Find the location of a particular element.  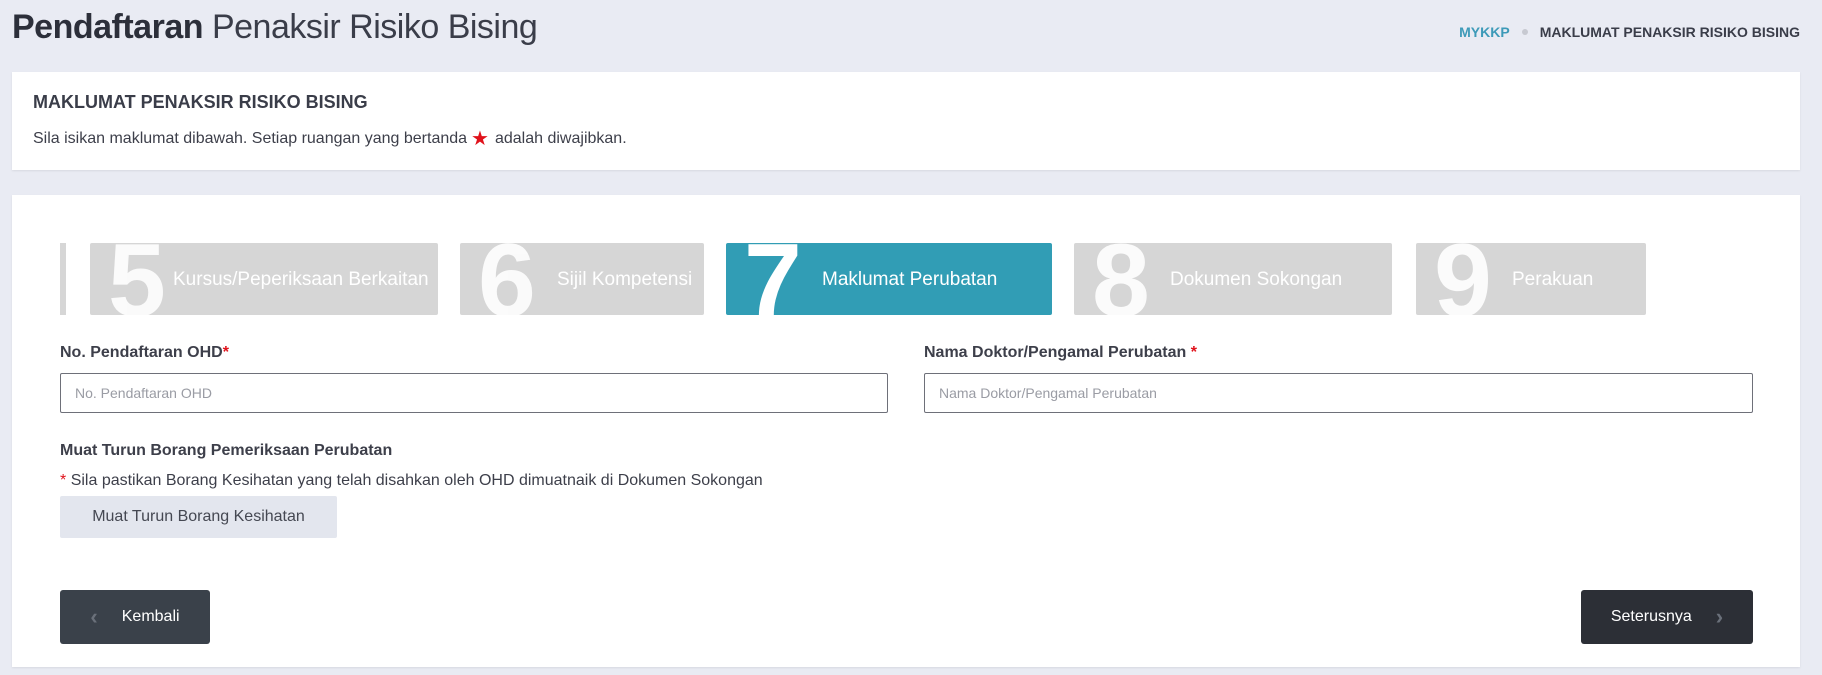

step-previous-stub is located at coordinates (63, 279).